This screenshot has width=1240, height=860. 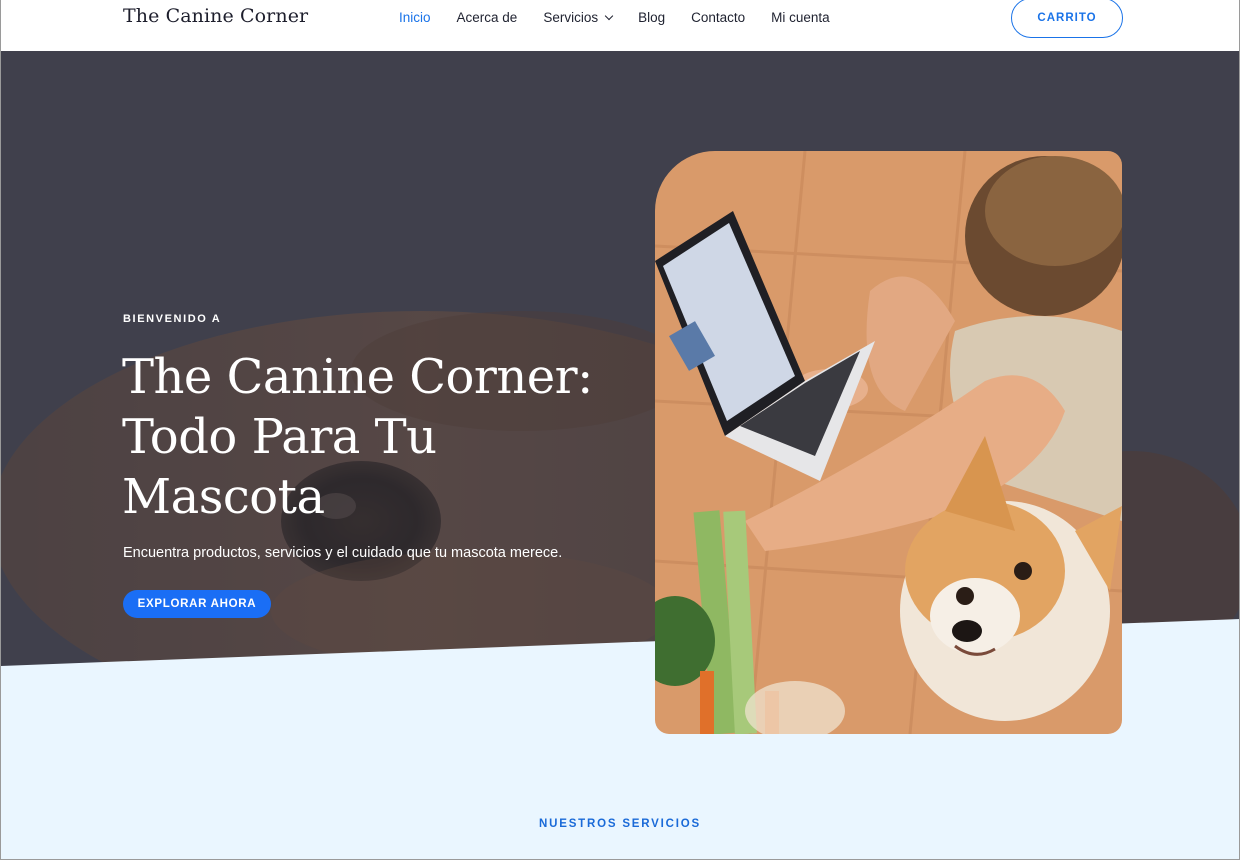 What do you see at coordinates (609, 16) in the screenshot?
I see `chevron-down-icon` at bounding box center [609, 16].